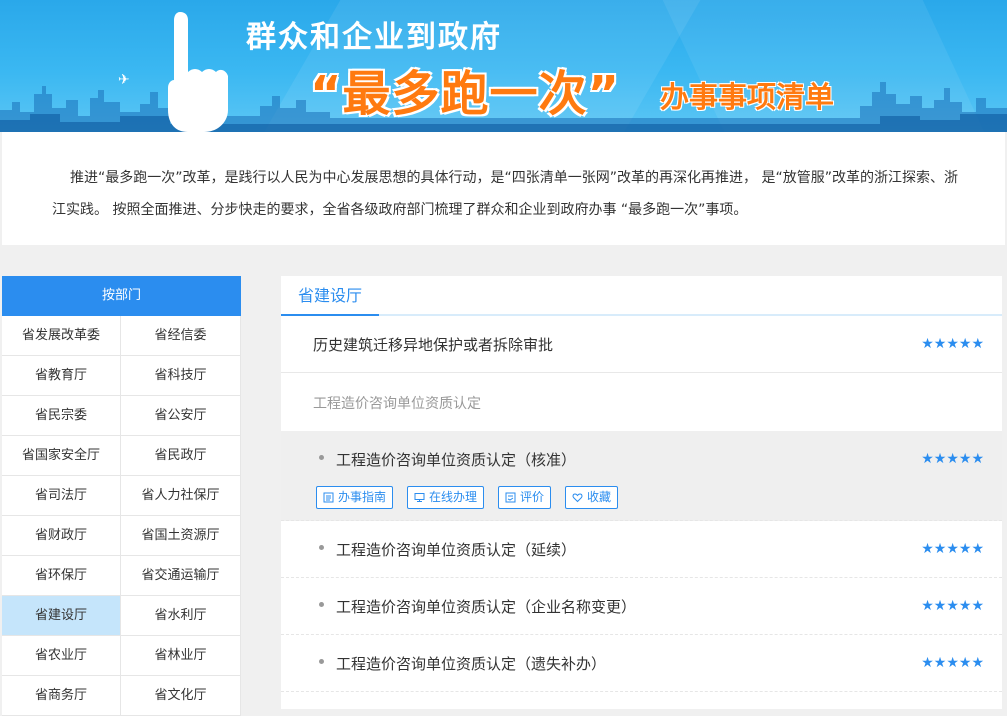 The height and width of the screenshot is (716, 1007). What do you see at coordinates (641, 344) in the screenshot?
I see `list-item: 历史建筑迁移异地保护或者拆除审批 ★★★★★` at bounding box center [641, 344].